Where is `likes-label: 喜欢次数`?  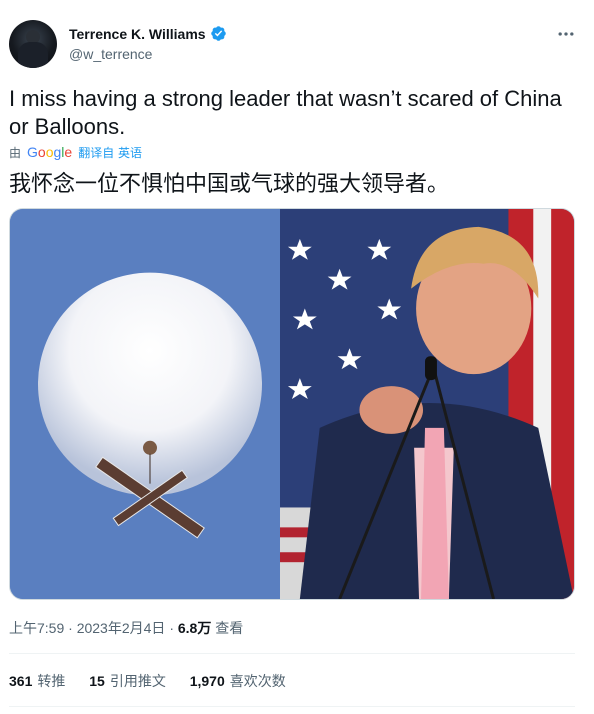
likes-label: 喜欢次数 is located at coordinates (257, 681).